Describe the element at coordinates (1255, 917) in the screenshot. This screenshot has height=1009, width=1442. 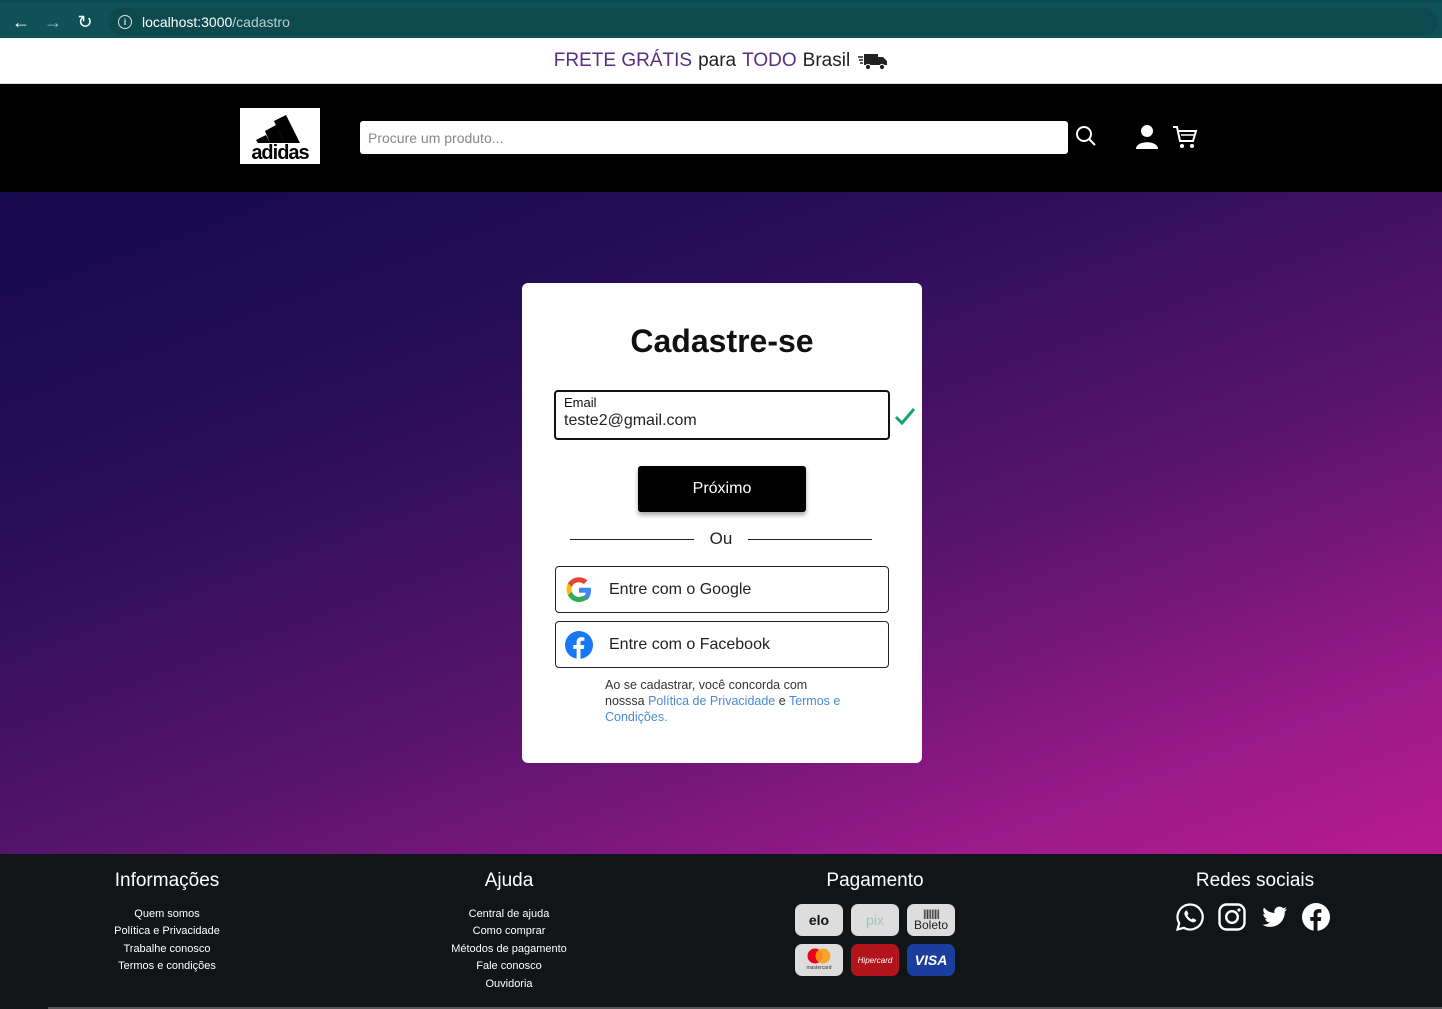
I see `social-icons` at that location.